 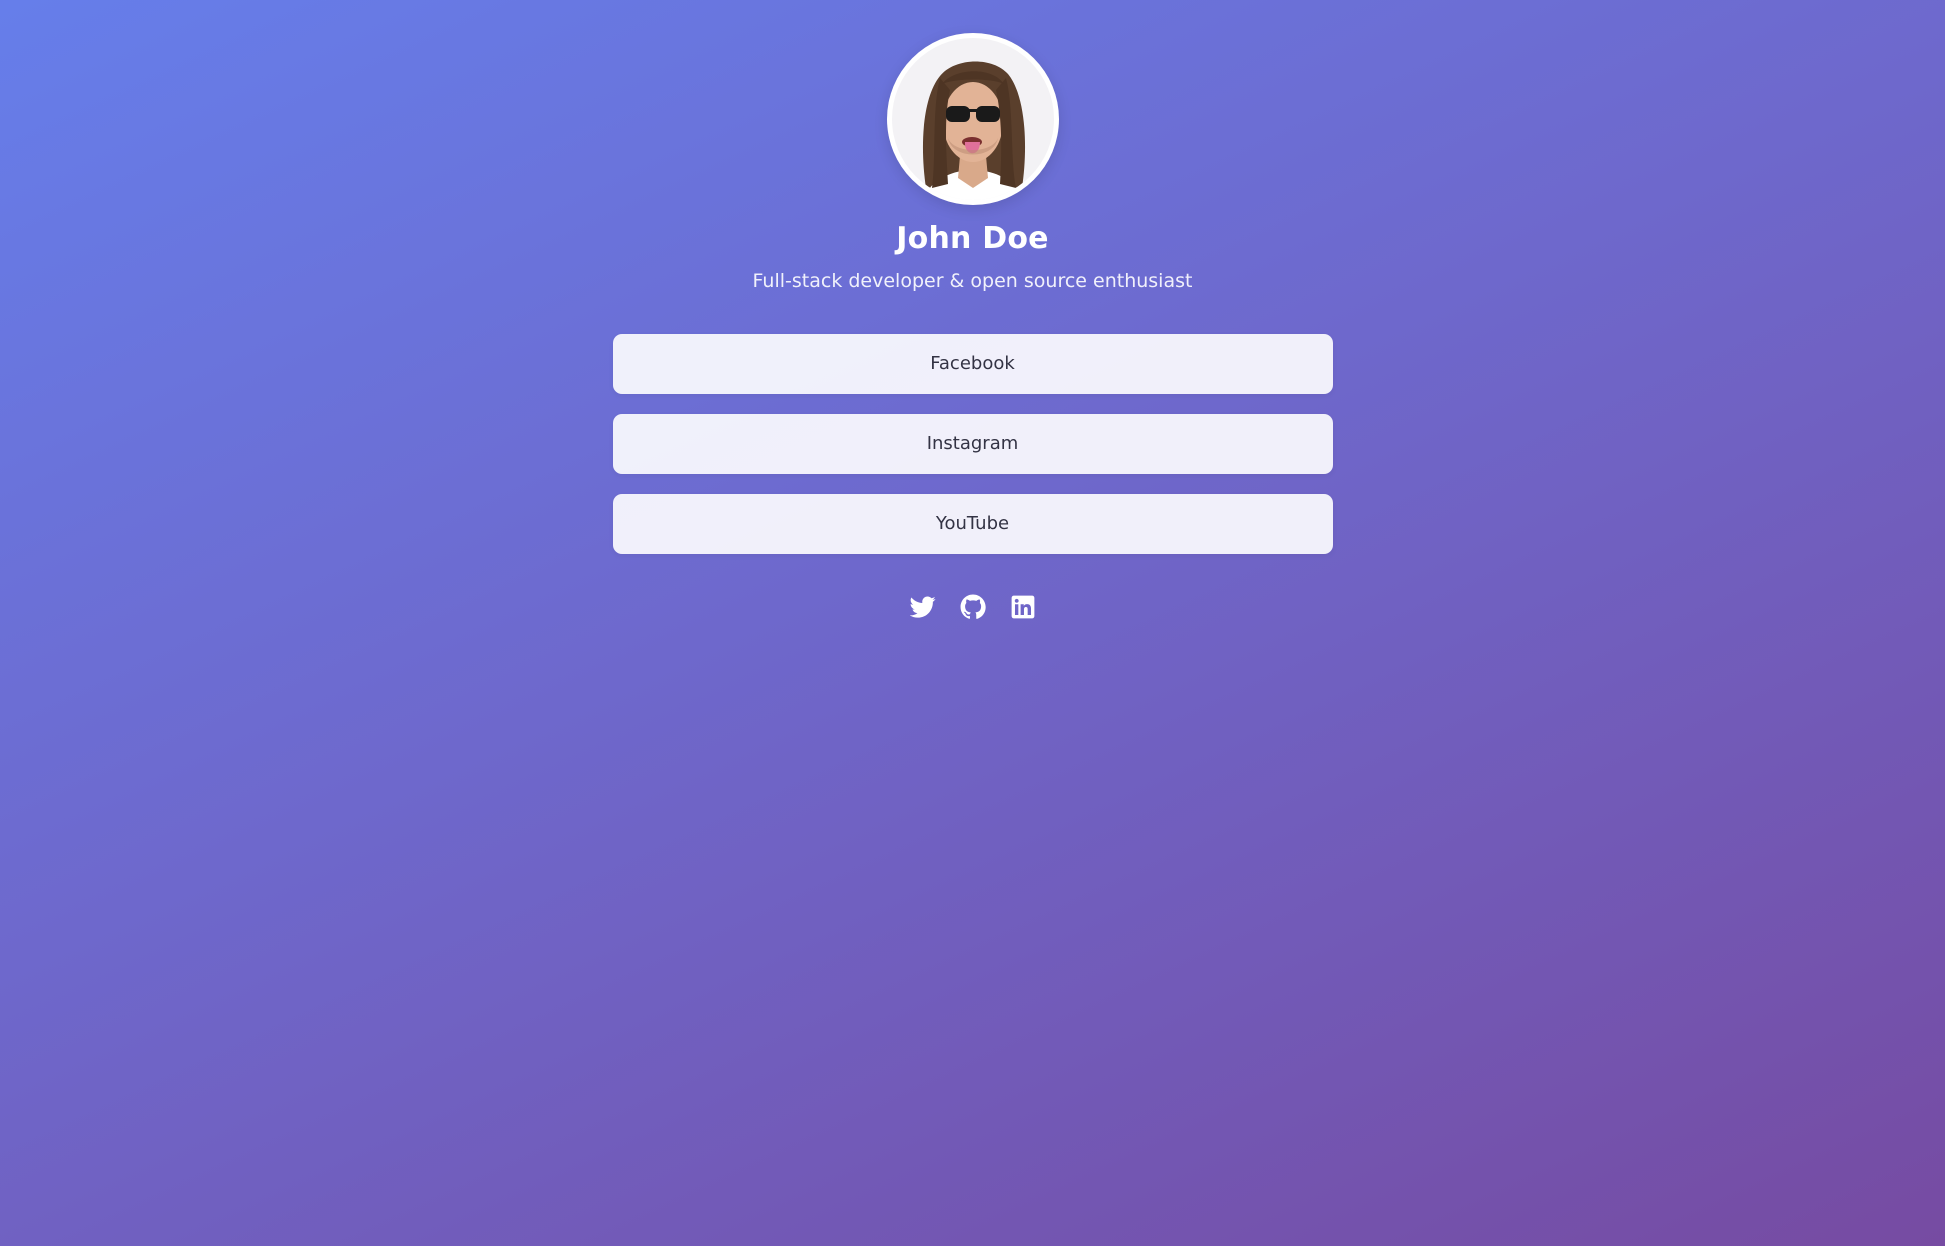 I want to click on instagram-link-button: Instagram, so click(x=972, y=443).